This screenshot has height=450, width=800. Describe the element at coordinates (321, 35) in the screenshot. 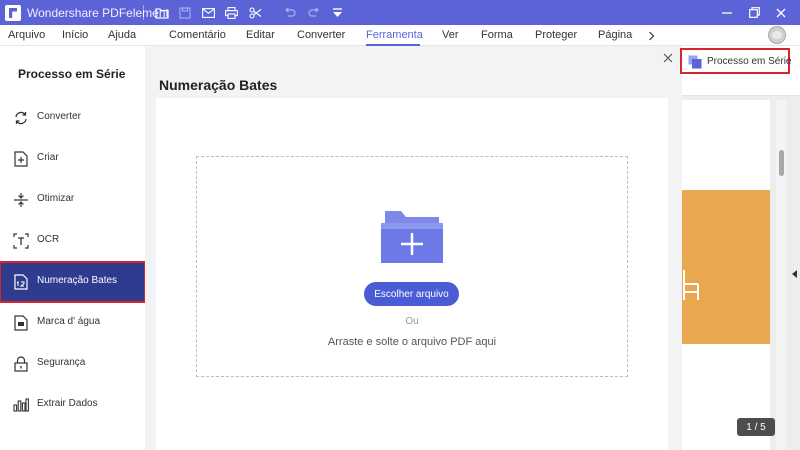

I see `tab-converter: Converter` at that location.